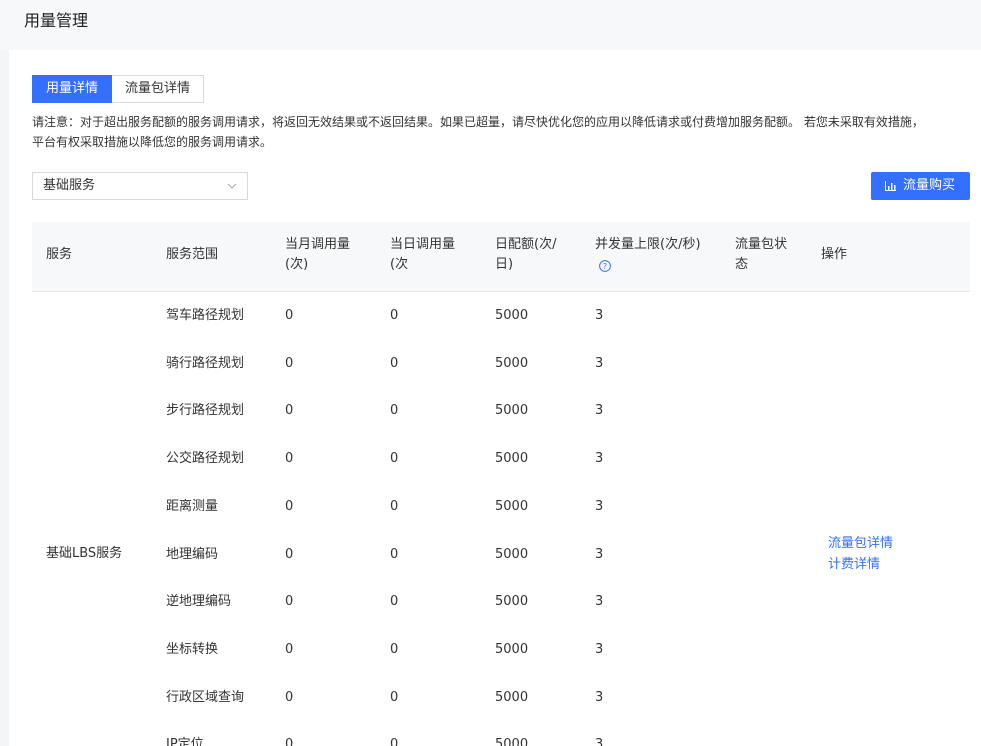 The width and height of the screenshot is (981, 746). I want to click on table-row: 公交路径规划 0 0 5000 3, so click(501, 459).